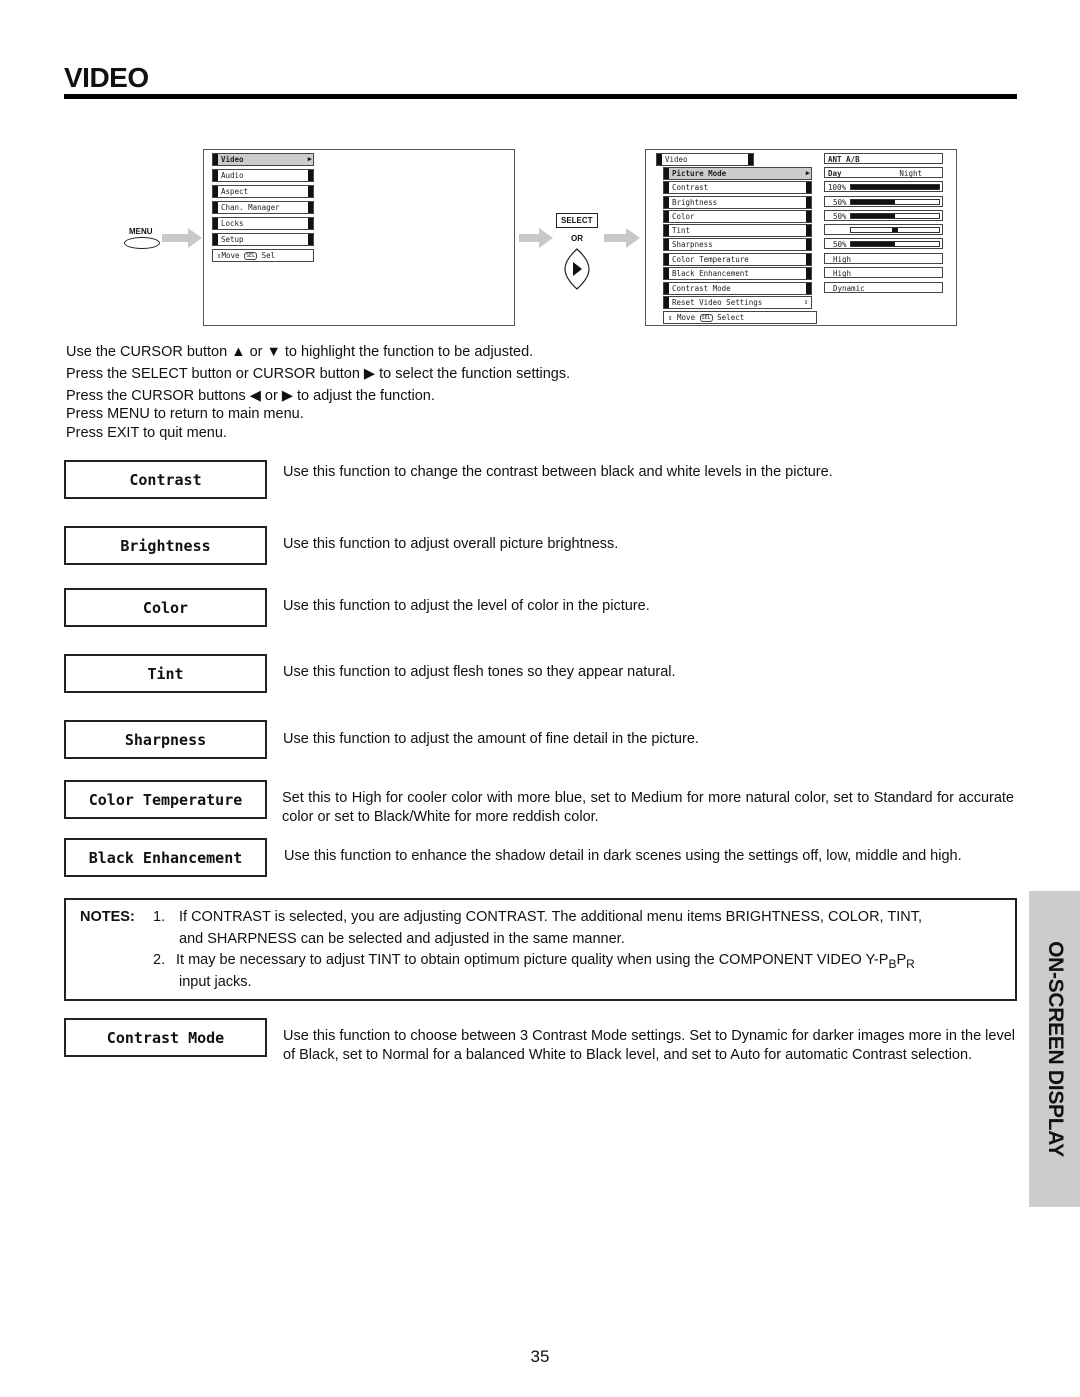 This screenshot has width=1080, height=1397. I want to click on input-source-value: ANT A/B, so click(883, 158).